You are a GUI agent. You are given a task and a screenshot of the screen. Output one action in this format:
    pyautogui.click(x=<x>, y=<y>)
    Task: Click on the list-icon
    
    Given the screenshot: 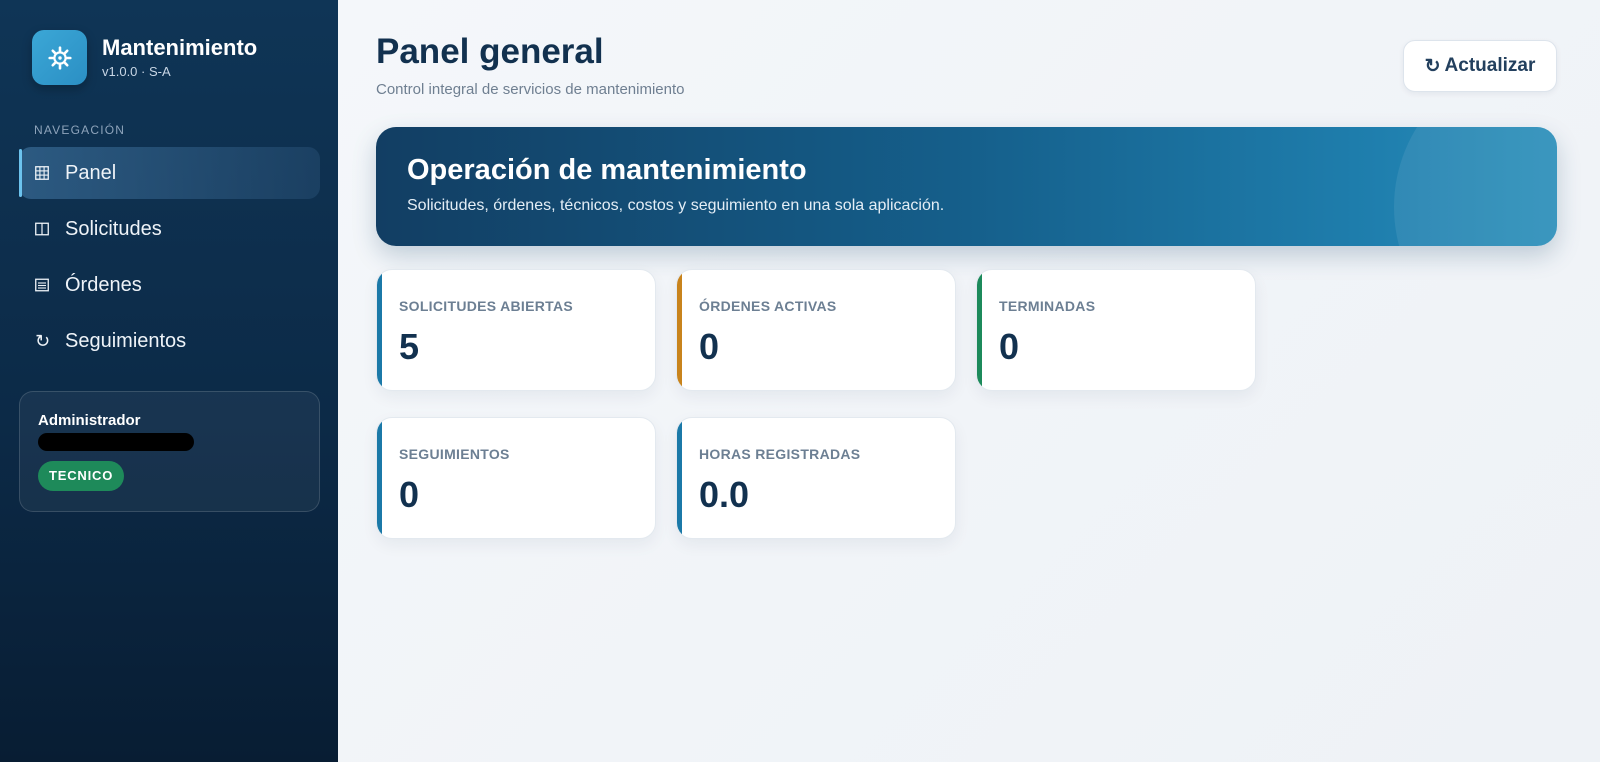 What is the action you would take?
    pyautogui.click(x=49, y=285)
    